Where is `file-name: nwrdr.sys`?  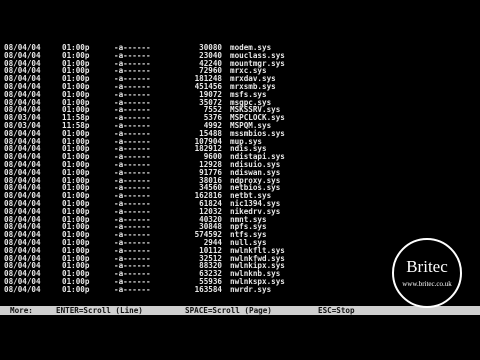
file-name: nwrdr.sys is located at coordinates (251, 289).